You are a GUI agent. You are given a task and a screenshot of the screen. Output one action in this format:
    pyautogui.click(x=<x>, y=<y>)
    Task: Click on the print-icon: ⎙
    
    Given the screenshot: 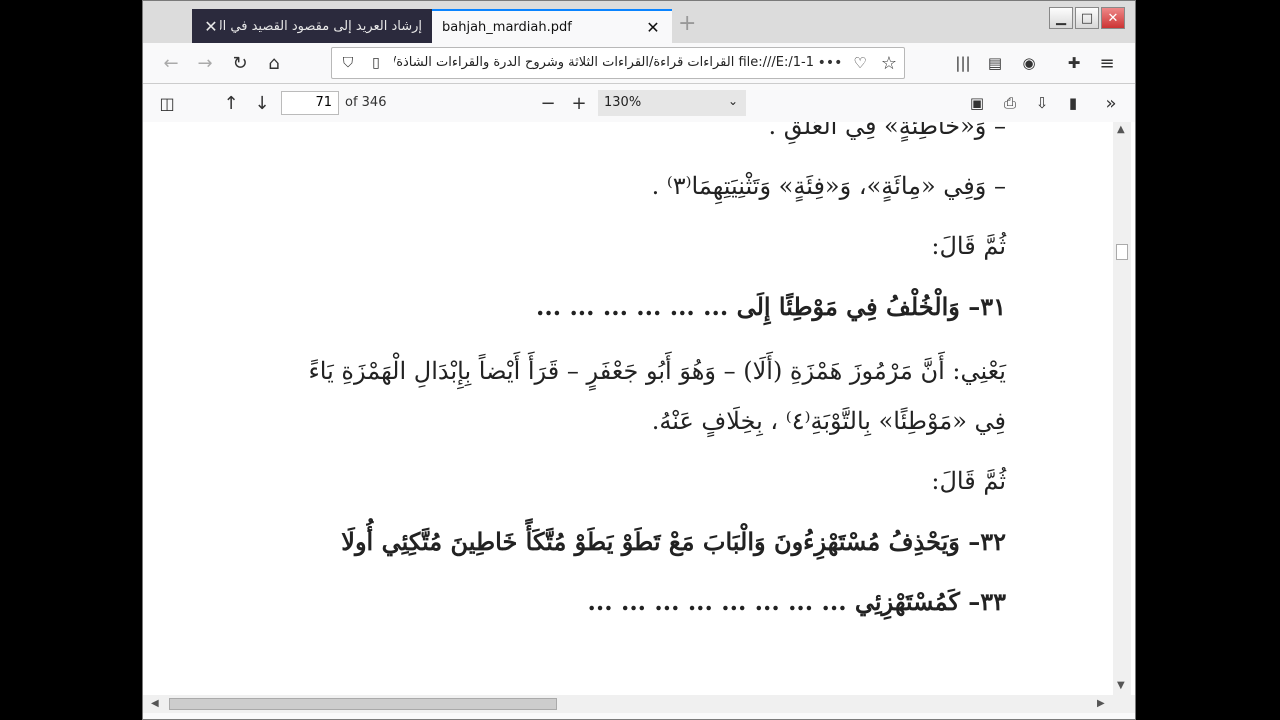 What is the action you would take?
    pyautogui.click(x=1010, y=103)
    